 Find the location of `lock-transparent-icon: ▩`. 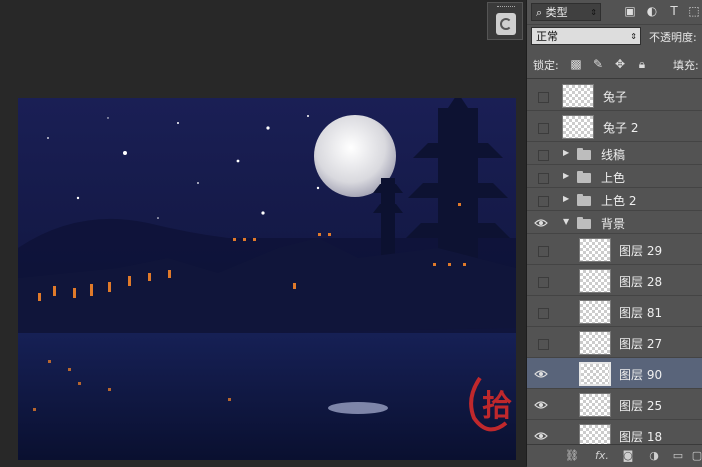

lock-transparent-icon: ▩ is located at coordinates (576, 64).